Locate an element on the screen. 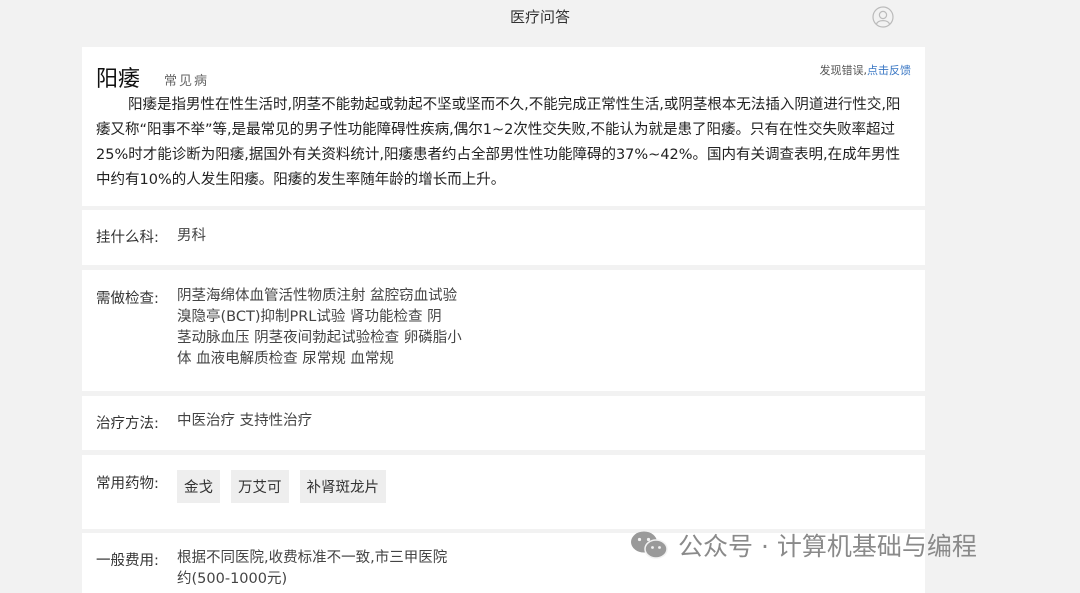 The width and height of the screenshot is (1080, 593). exams-line: 阴茎海绵体血管活性物质注射 盆腔窃血试验 is located at coordinates (317, 296).